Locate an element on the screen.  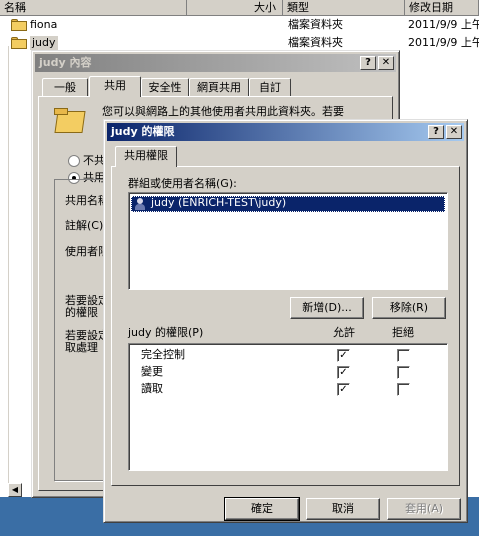
deny-column-header: 拒絕 is located at coordinates (403, 332).